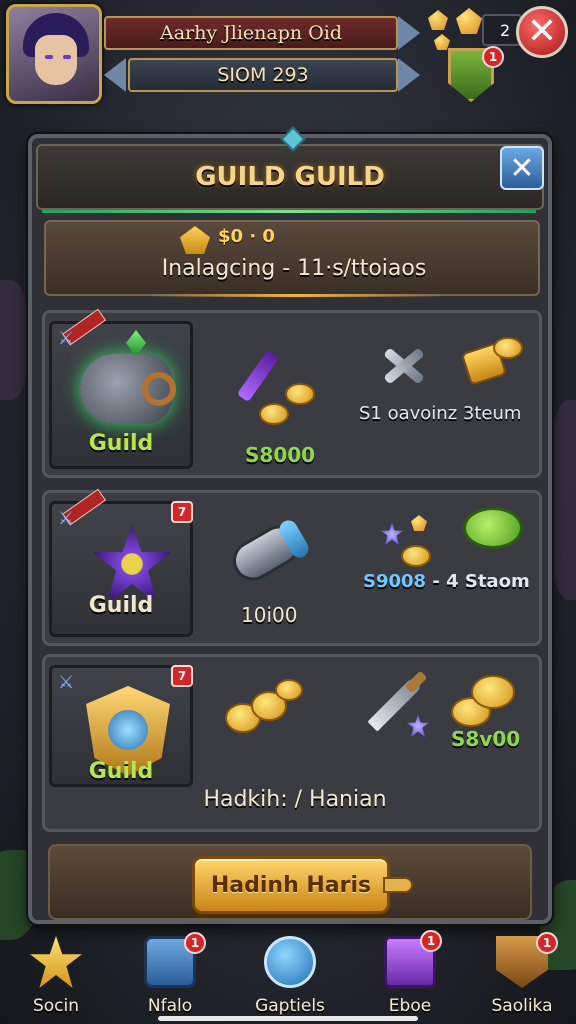  What do you see at coordinates (302, 885) in the screenshot?
I see `claim-button: Hadinh Haris` at bounding box center [302, 885].